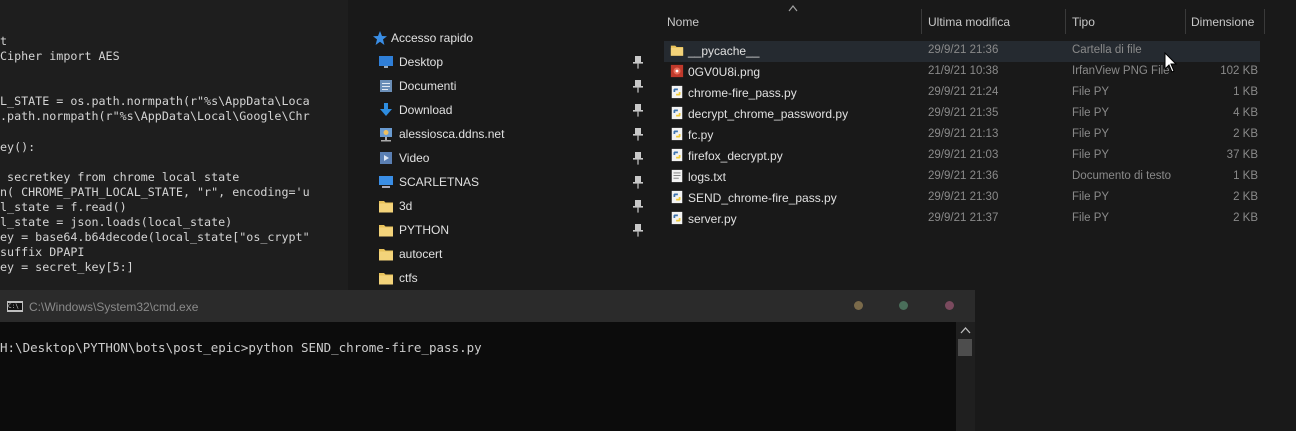 The width and height of the screenshot is (1296, 431). I want to click on file-size: 4 KB, so click(1245, 113).